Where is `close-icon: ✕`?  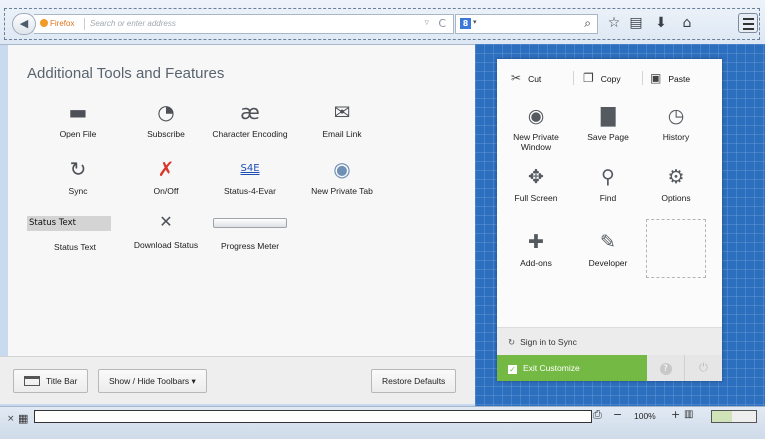
close-icon: ✕ is located at coordinates (166, 221).